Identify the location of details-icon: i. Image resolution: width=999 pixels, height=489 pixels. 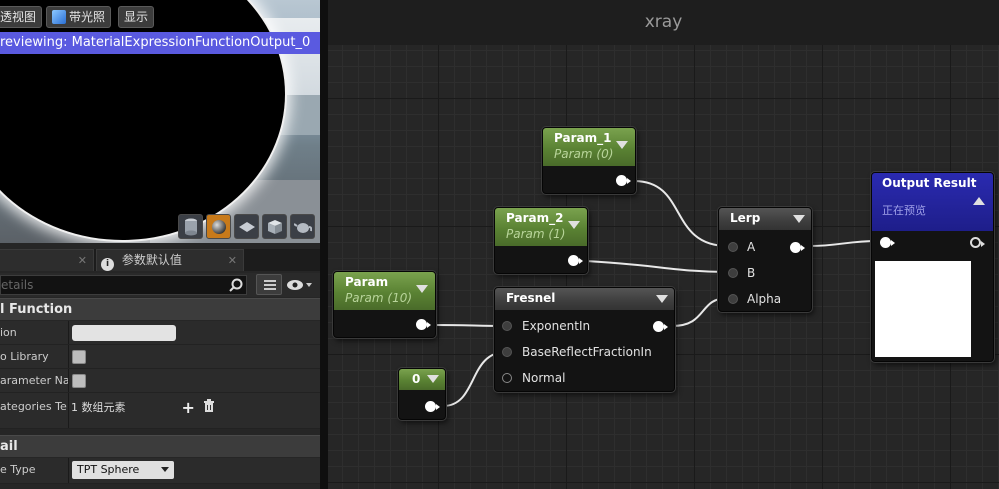
(107, 264).